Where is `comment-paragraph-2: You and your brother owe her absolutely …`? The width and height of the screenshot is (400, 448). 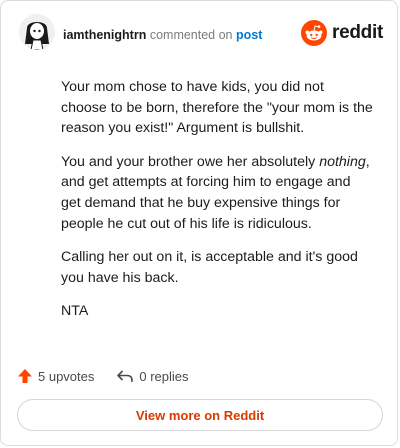 comment-paragraph-2: You and your brother owe her absolutely … is located at coordinates (217, 193).